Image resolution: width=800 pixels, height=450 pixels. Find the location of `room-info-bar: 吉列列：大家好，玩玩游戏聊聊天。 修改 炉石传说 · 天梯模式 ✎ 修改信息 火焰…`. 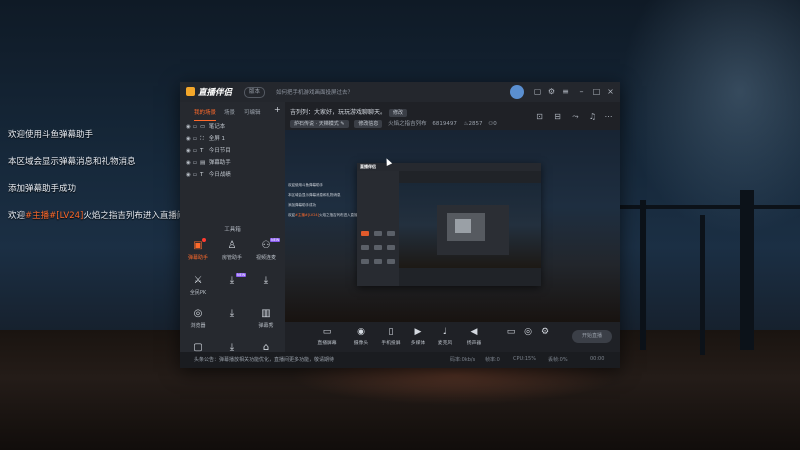

room-info-bar: 吉列列：大家好，玩玩游戏聊聊天。 修改 炉石传说 · 天梯模式 ✎ 修改信息 火焰… is located at coordinates (452, 116).